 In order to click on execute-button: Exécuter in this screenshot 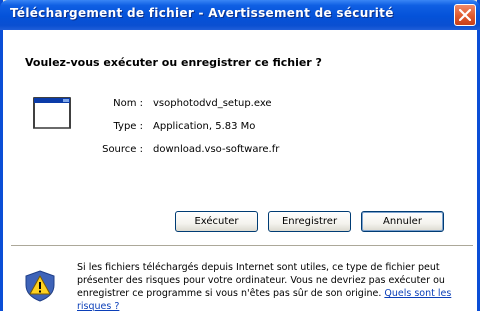, I will do `click(216, 221)`.